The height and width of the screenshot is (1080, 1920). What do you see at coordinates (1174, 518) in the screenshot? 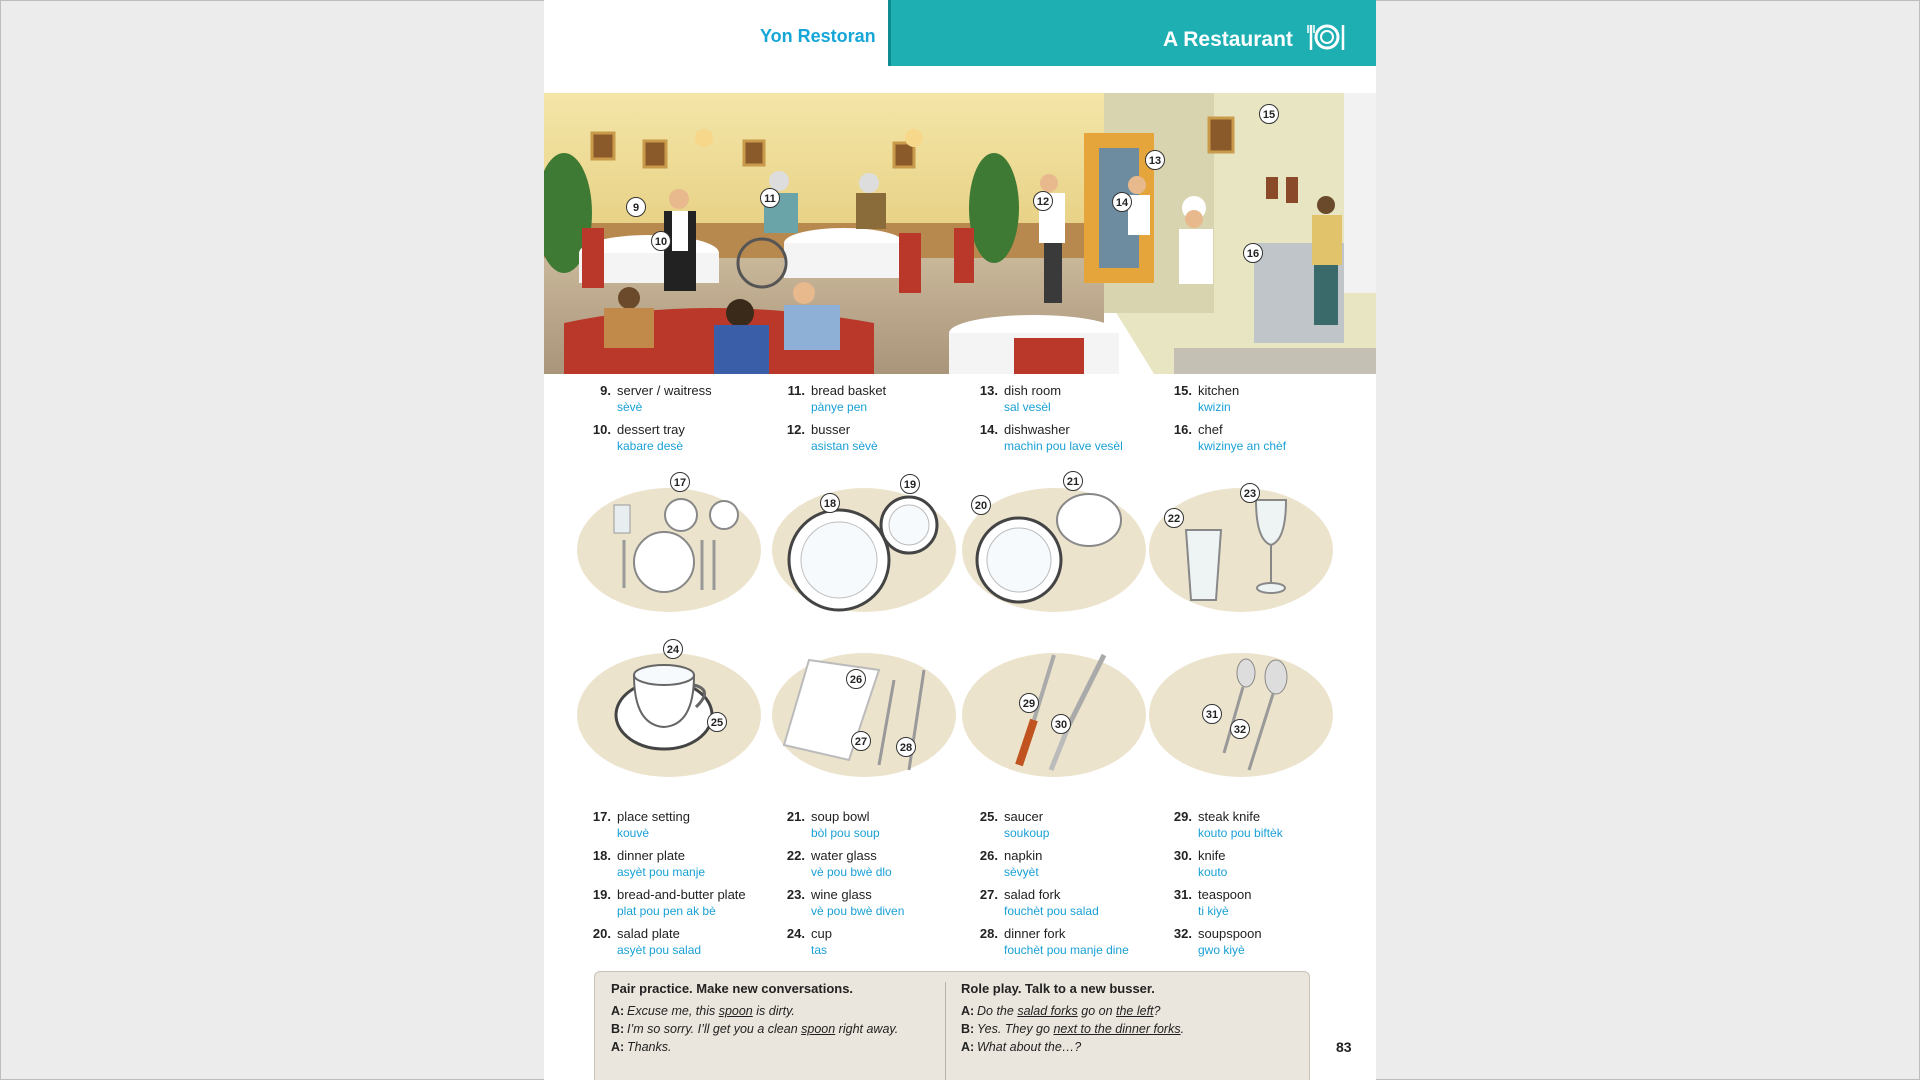
I see `tile-label: 22` at bounding box center [1174, 518].